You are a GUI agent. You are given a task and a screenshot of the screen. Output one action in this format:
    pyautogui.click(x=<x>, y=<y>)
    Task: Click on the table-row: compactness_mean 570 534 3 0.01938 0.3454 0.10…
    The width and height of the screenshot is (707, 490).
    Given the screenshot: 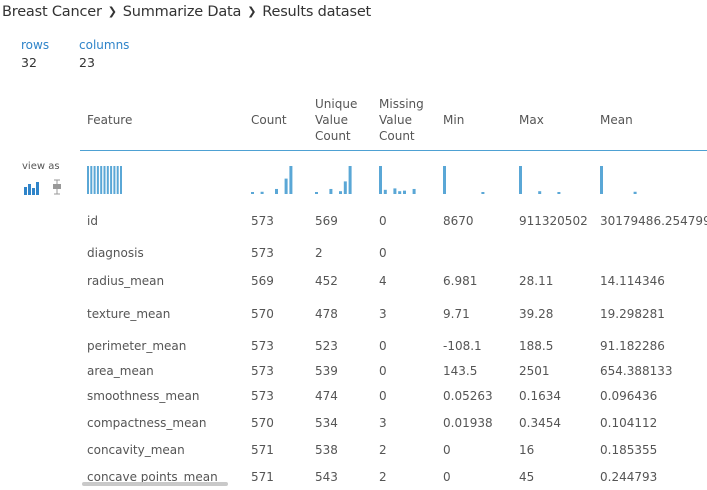 What is the action you would take?
    pyautogui.click(x=353, y=426)
    